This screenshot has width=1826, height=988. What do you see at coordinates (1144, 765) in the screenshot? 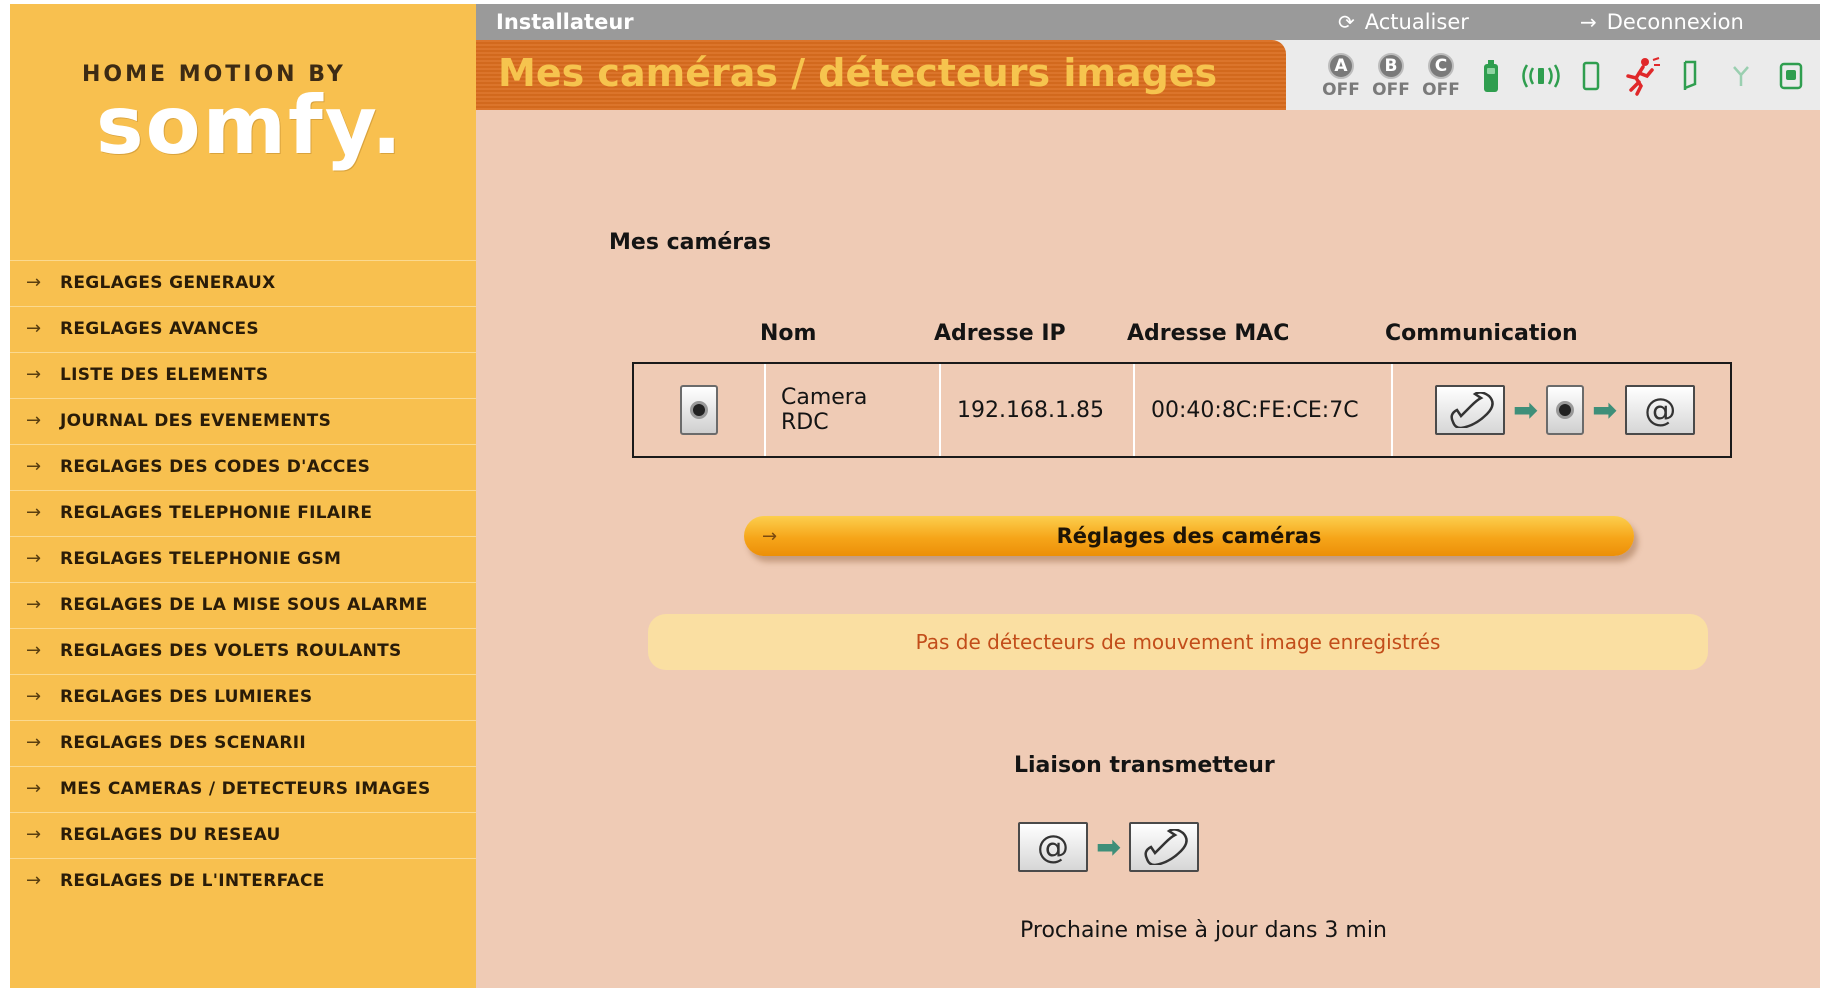
I see `liaison-heading: Liaison transmetteur` at bounding box center [1144, 765].